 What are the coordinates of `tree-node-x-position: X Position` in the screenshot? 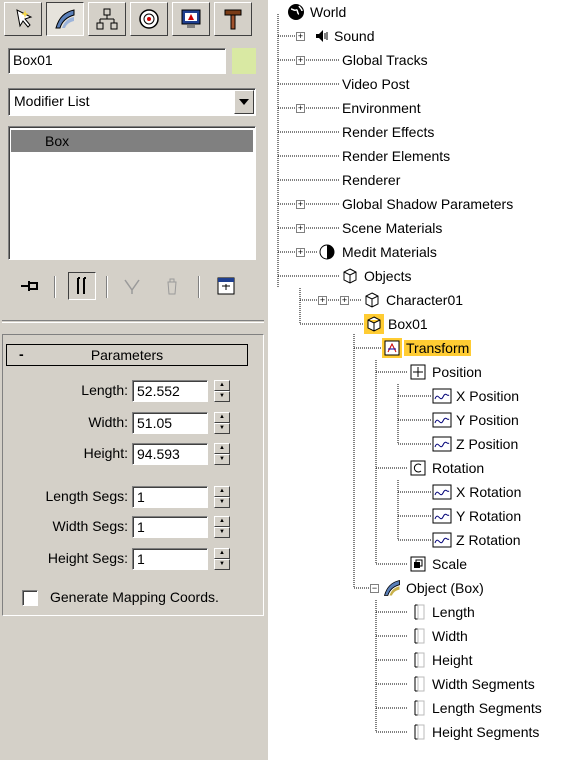 It's located at (476, 396).